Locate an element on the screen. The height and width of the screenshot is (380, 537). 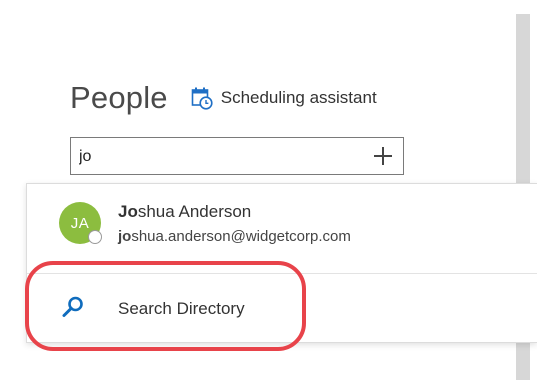
avatar-initials: JA is located at coordinates (80, 223).